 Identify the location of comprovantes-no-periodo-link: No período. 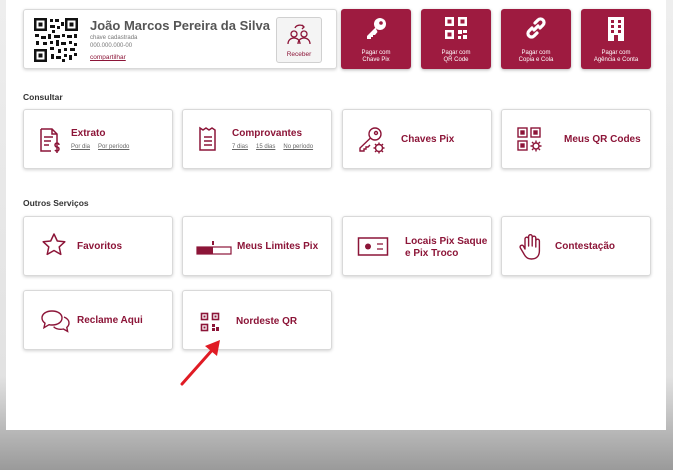
(298, 147).